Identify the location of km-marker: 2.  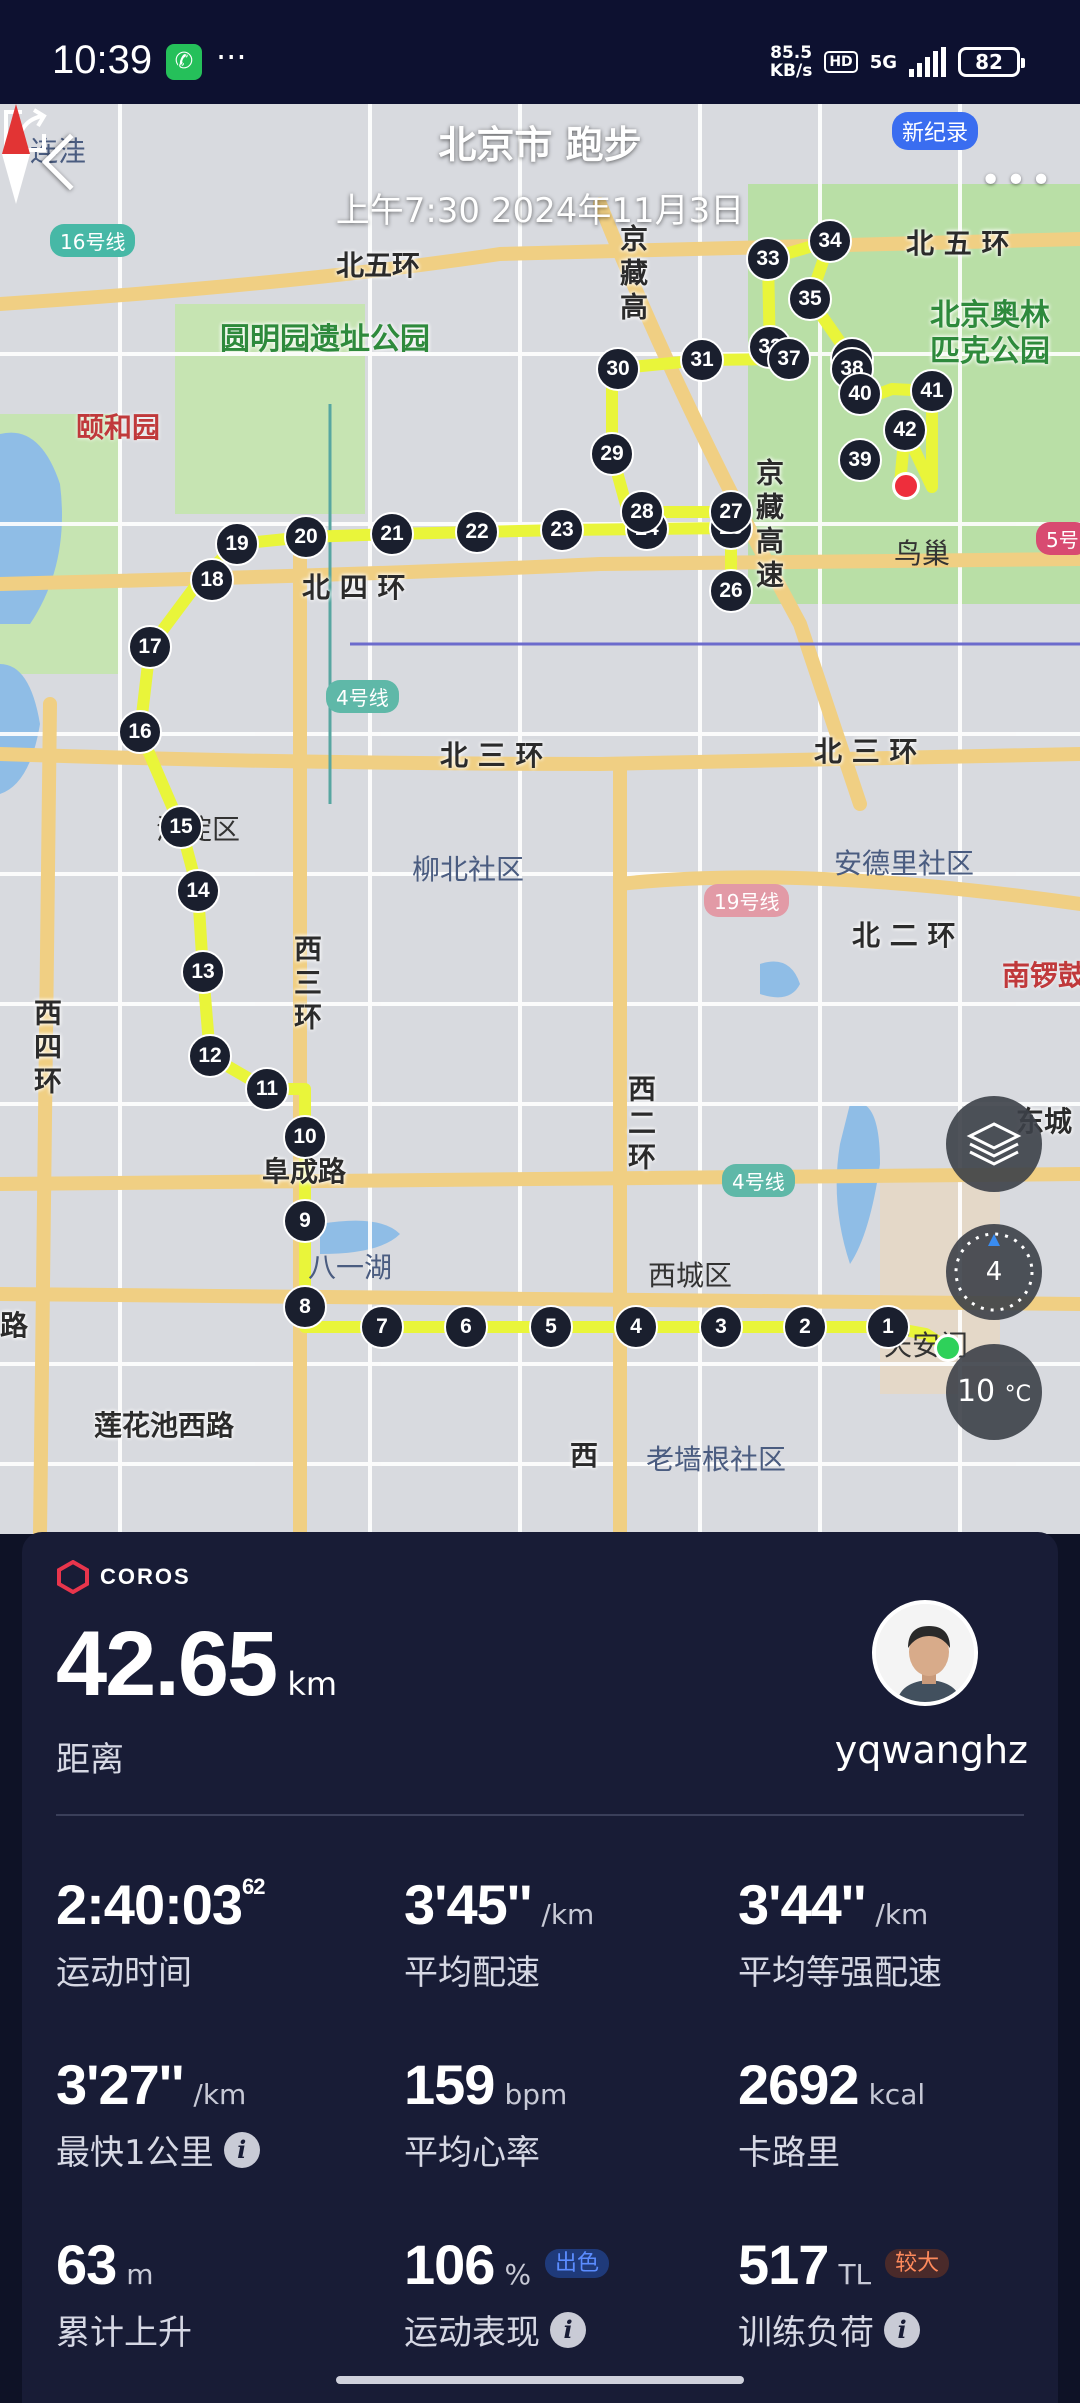
(805, 1327).